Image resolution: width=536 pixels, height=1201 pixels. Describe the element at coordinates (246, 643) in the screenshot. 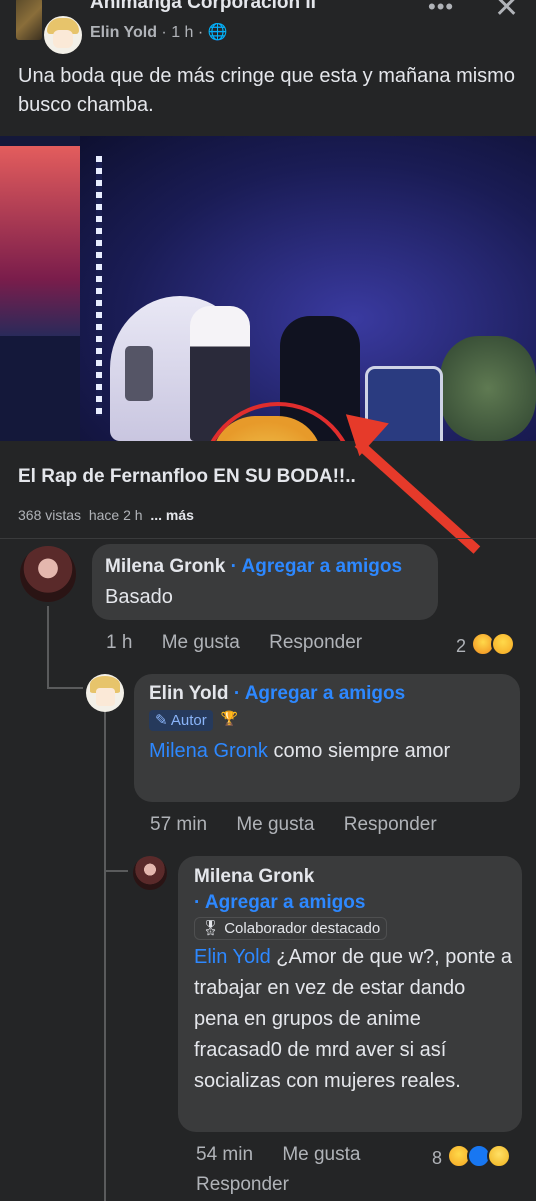

I see `comment-actions: 1 h Me gusta Responder` at that location.